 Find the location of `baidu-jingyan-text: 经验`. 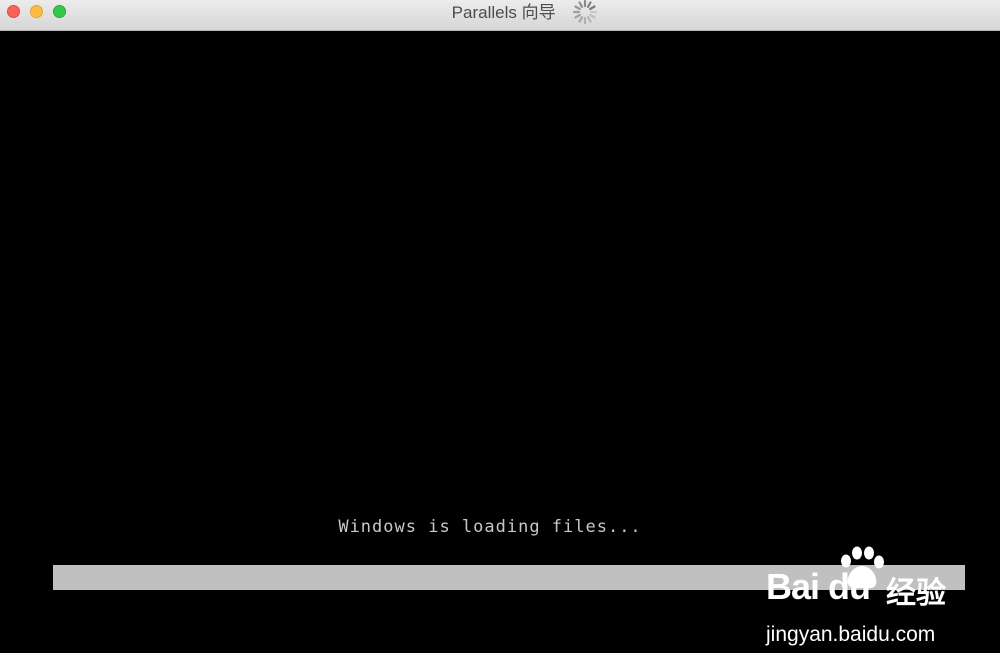

baidu-jingyan-text: 经验 is located at coordinates (916, 593).